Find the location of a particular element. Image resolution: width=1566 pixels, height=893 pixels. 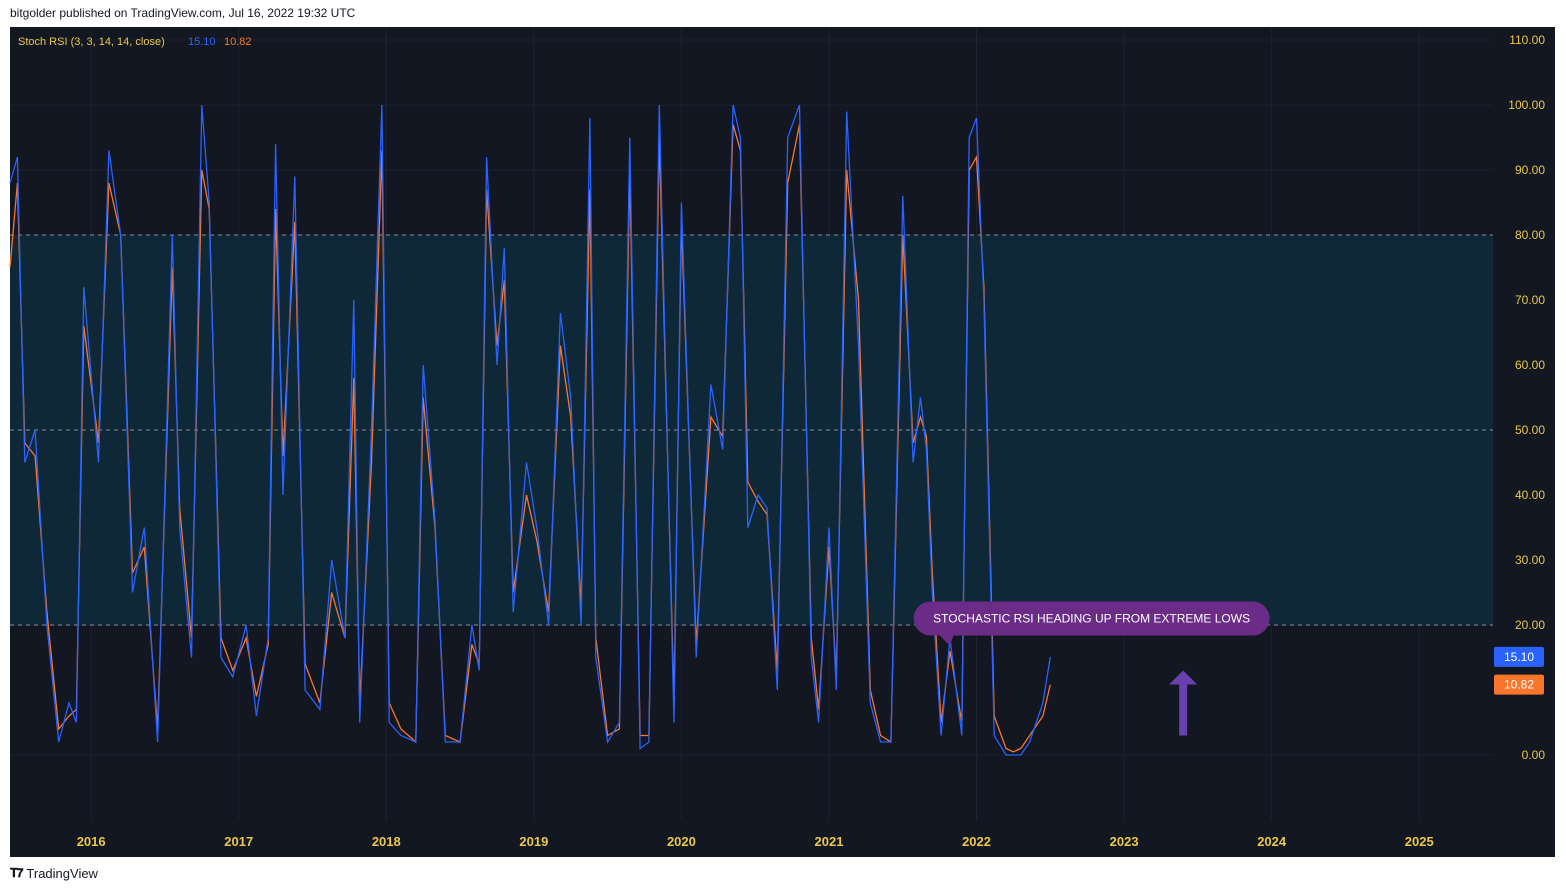

x-tick-label: 2022 is located at coordinates (976, 841).